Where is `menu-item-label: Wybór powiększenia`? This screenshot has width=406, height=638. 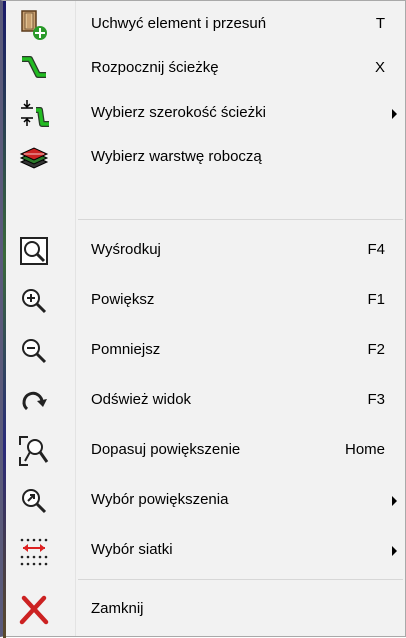
menu-item-label: Wybór powiększenia is located at coordinates (160, 499).